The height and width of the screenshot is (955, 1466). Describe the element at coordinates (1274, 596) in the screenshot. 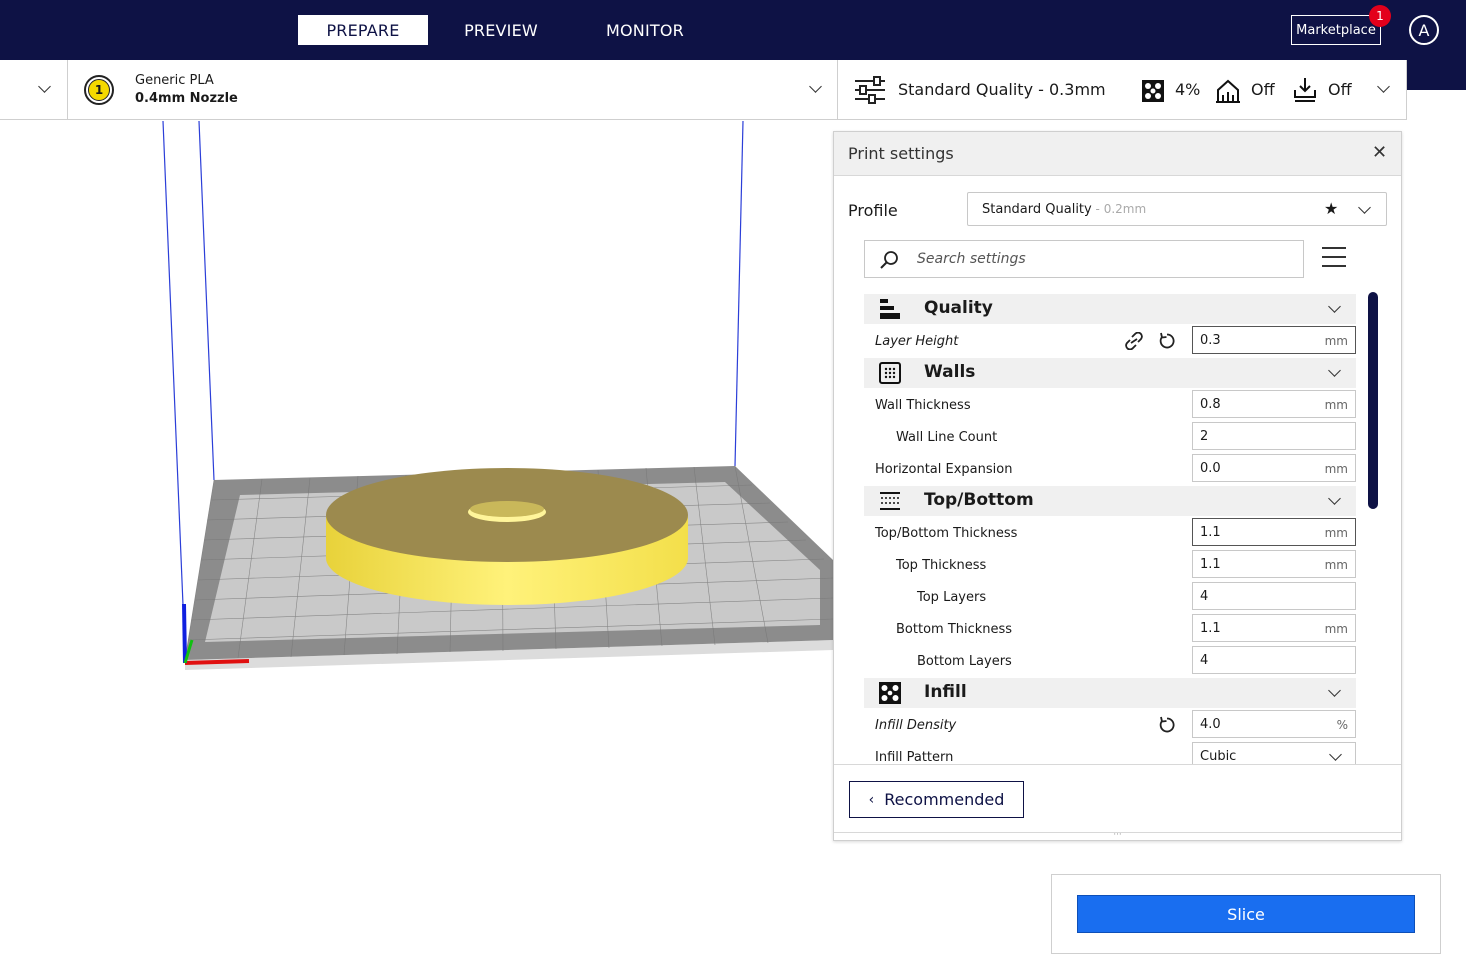

I see `top-layers-field: 4` at that location.